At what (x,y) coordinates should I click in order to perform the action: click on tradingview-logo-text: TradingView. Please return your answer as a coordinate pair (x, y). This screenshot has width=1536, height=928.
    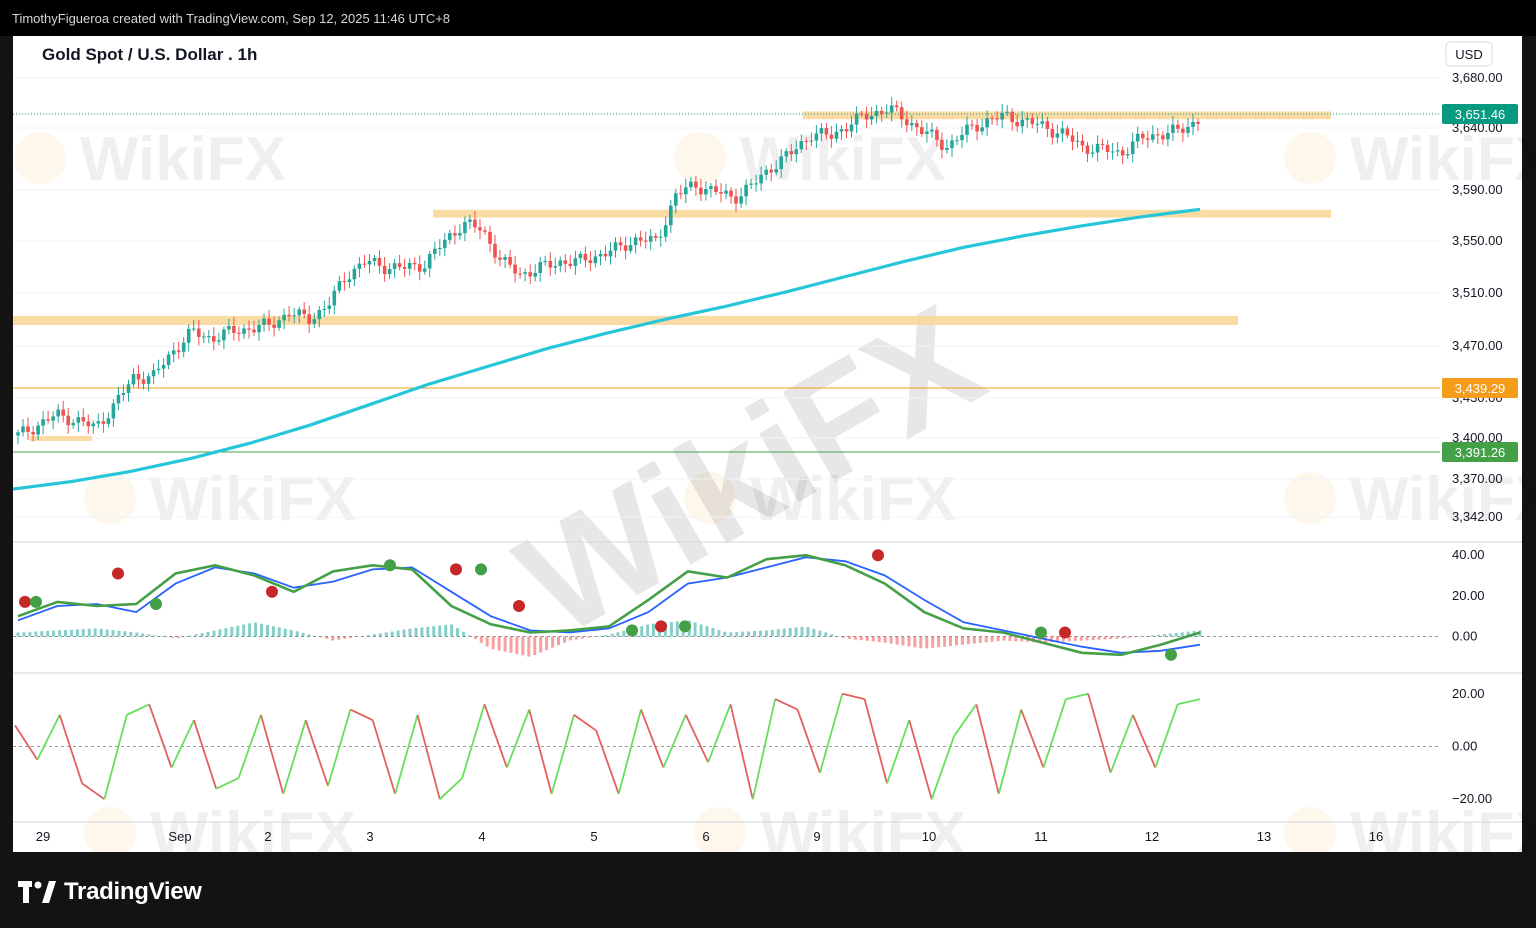
    Looking at the image, I should click on (133, 891).